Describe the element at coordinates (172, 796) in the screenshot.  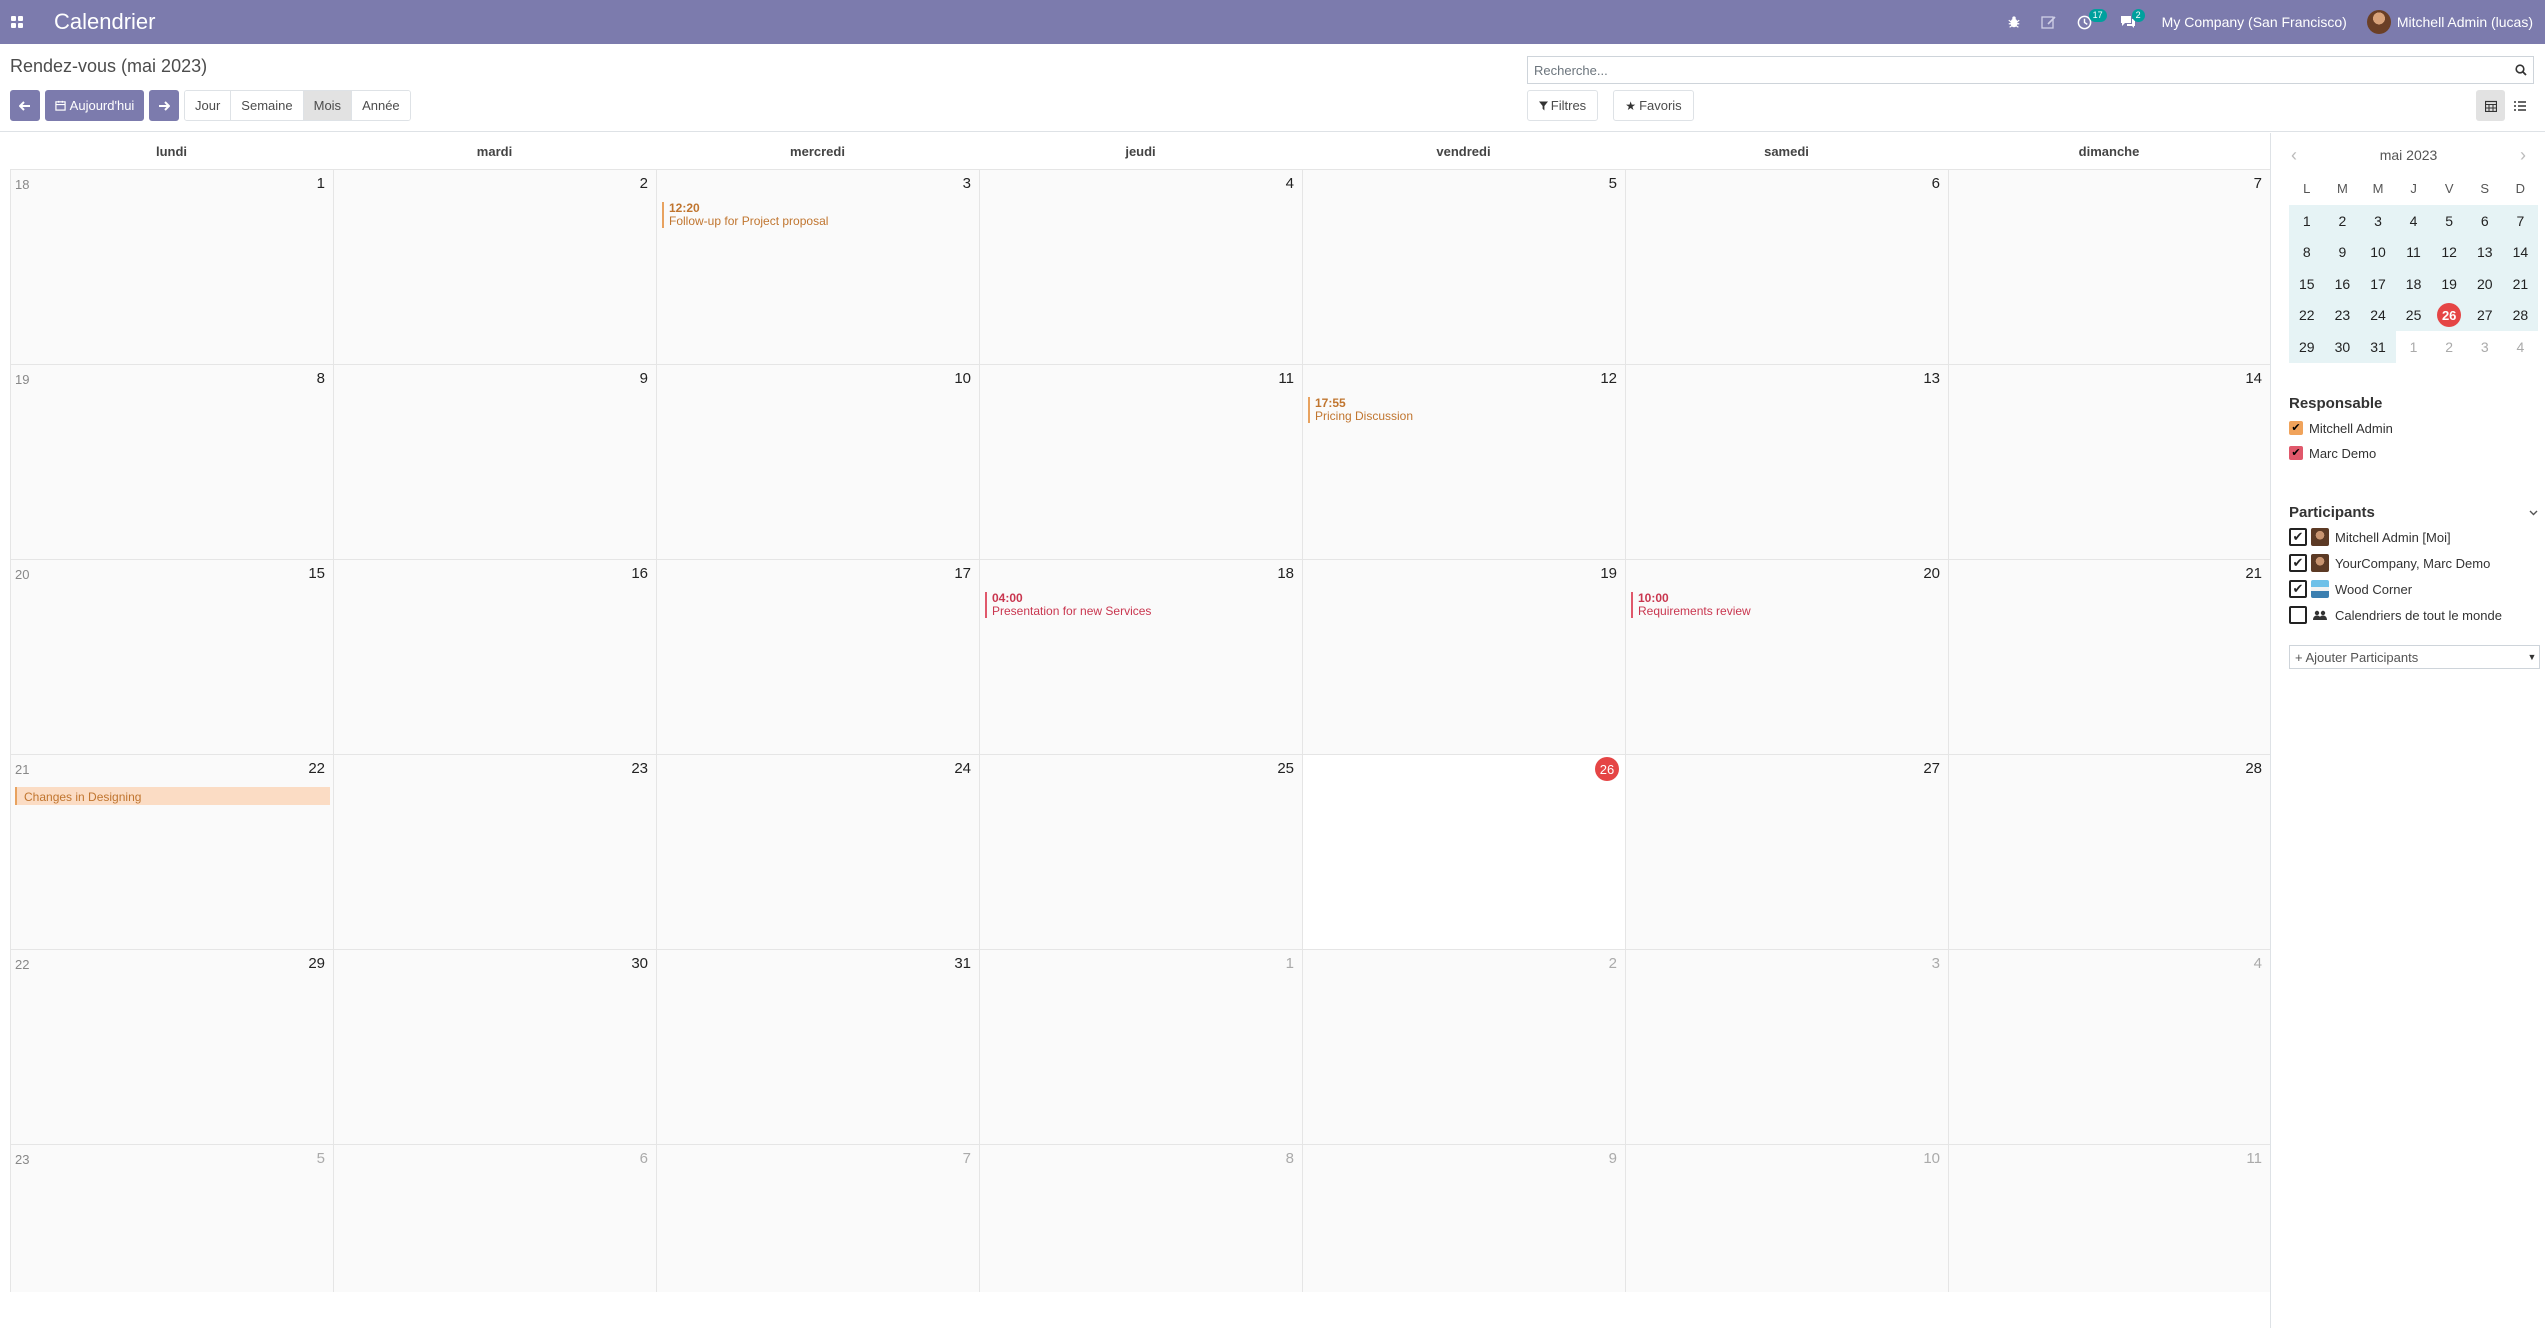
I see `allday-event: Changes in Designing` at that location.